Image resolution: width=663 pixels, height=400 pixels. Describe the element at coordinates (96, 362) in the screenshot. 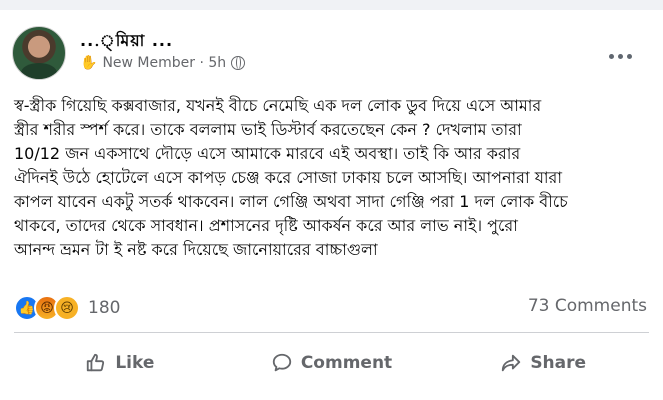

I see `thumbs-up-icon` at that location.